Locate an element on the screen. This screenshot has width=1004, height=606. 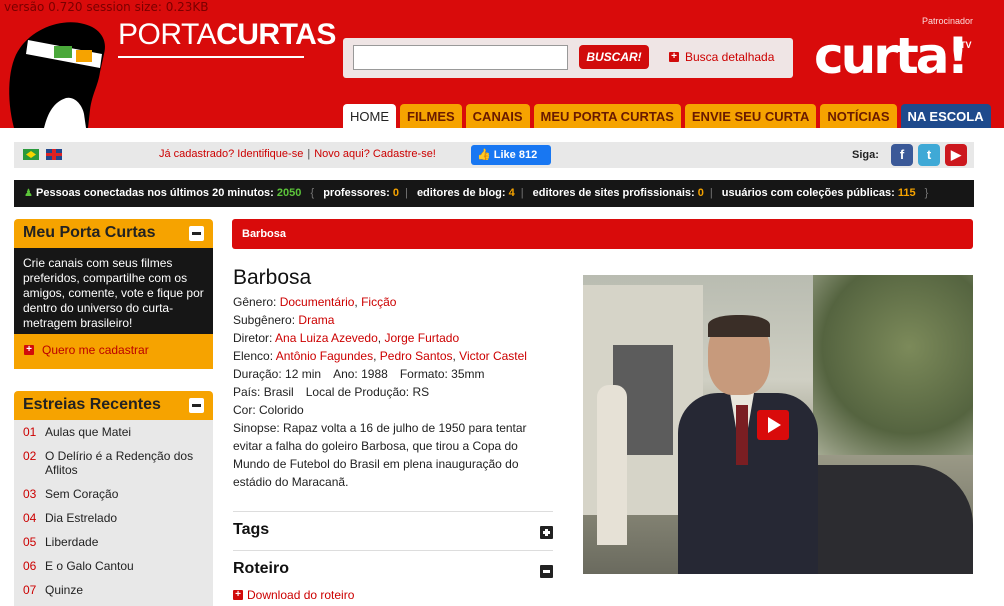
tags-heading: Tags is located at coordinates (251, 529).